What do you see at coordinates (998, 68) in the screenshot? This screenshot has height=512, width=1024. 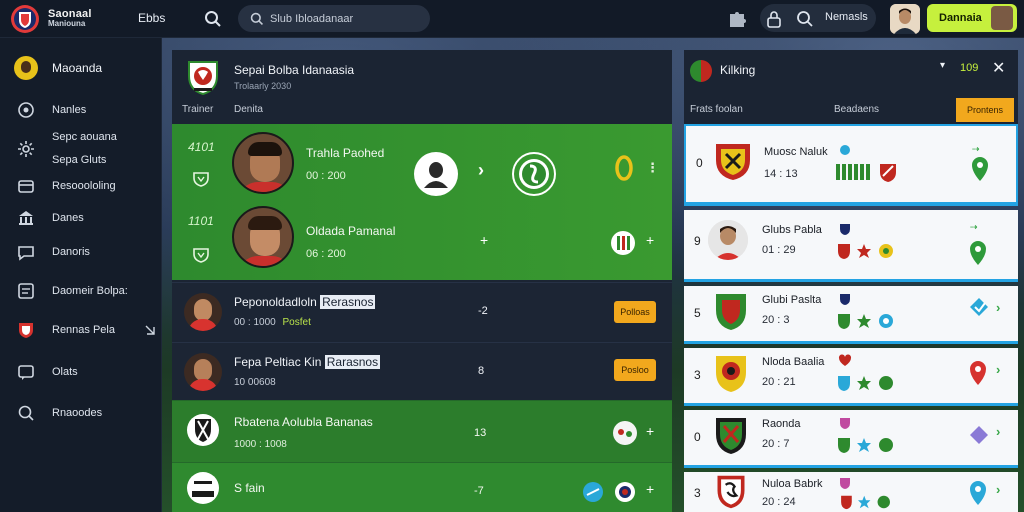 I see `close-icon: ✕` at bounding box center [998, 68].